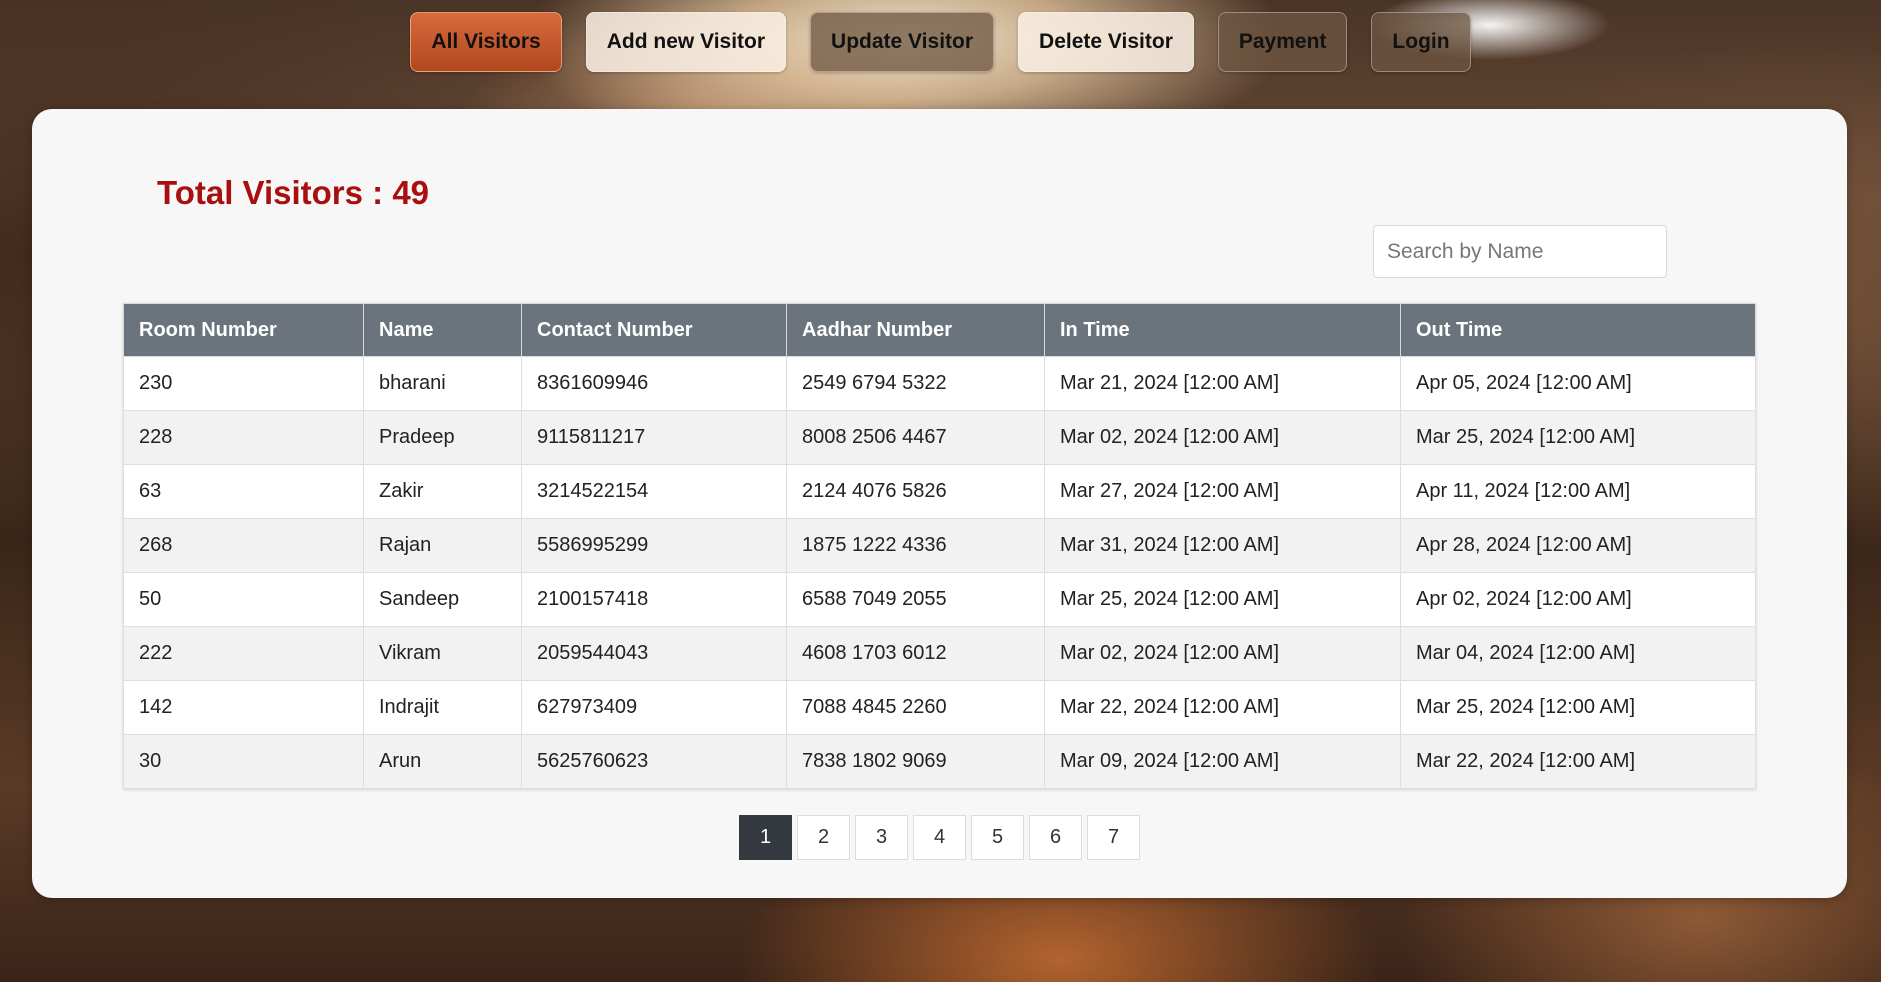 This screenshot has height=982, width=1881. Describe the element at coordinates (654, 599) in the screenshot. I see `contact-number-cell: 2100157418` at that location.